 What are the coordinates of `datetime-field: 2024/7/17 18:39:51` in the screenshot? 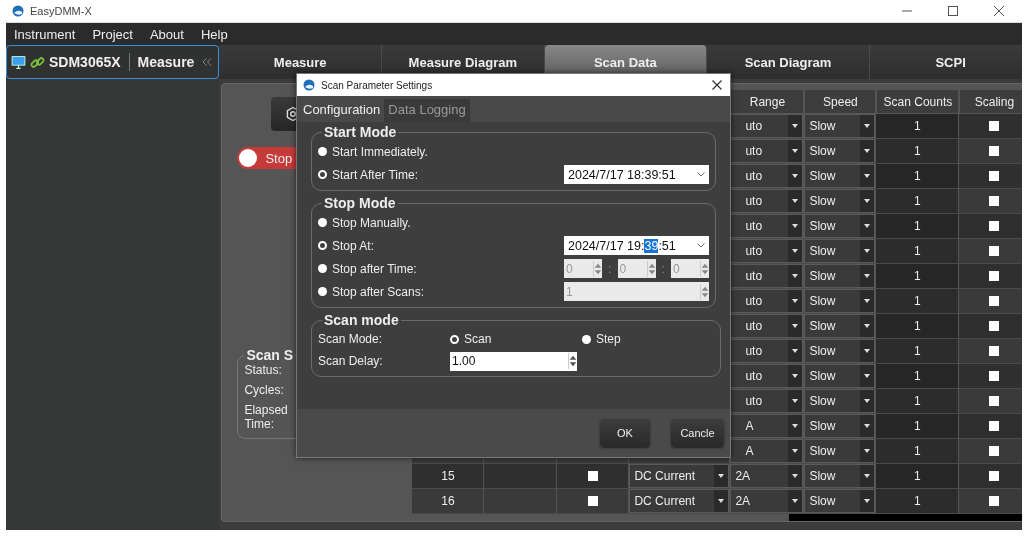 It's located at (636, 174).